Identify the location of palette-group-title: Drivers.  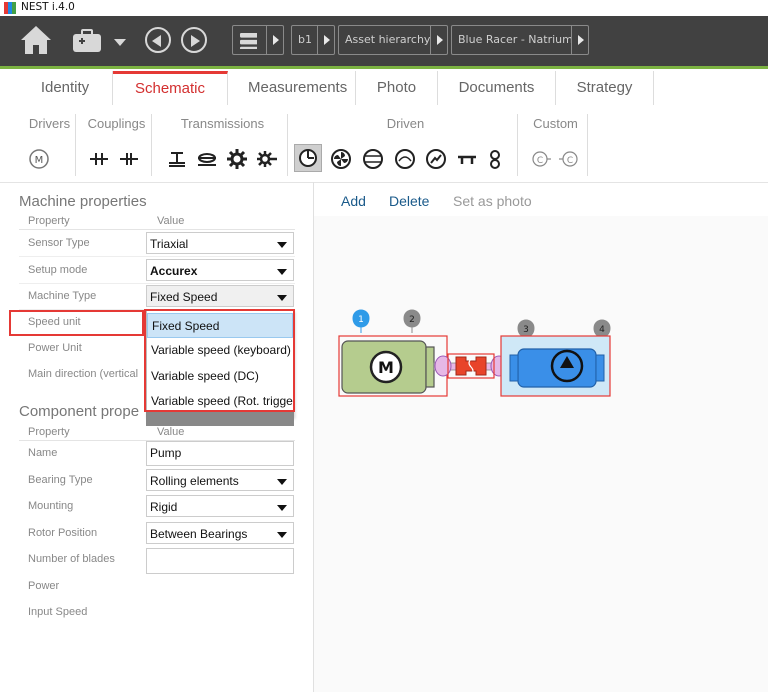
(49, 123).